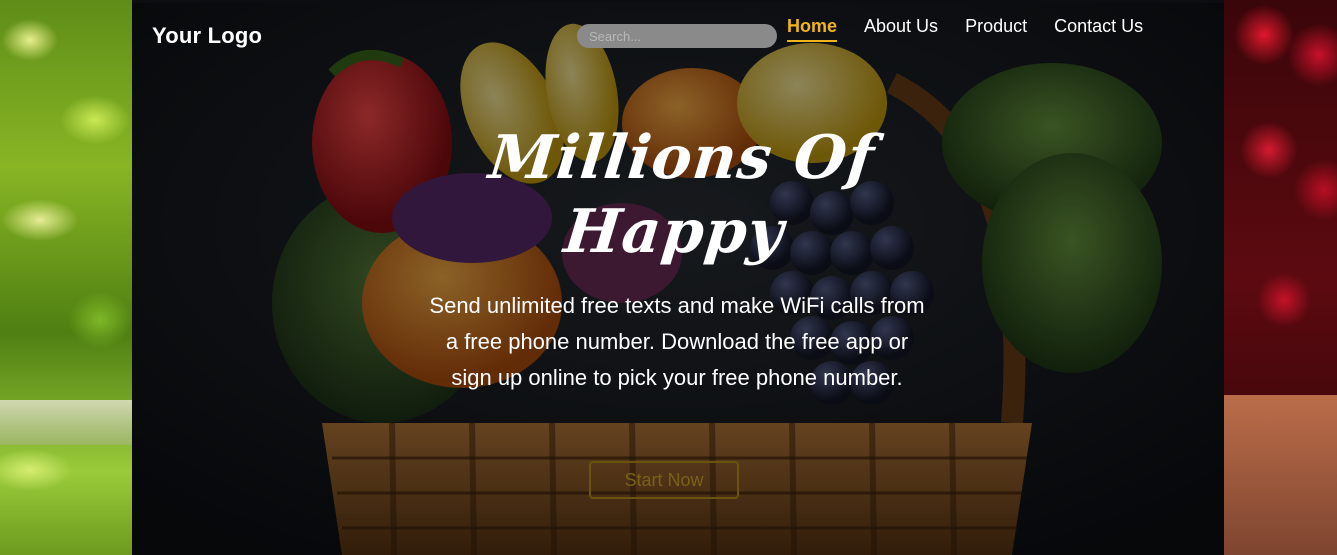 Image resolution: width=1337 pixels, height=555 pixels. What do you see at coordinates (664, 480) in the screenshot?
I see `start-now-button: Start Now` at bounding box center [664, 480].